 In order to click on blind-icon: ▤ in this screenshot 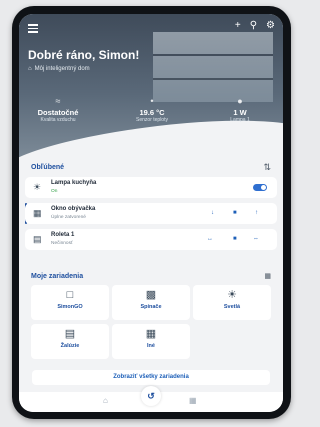, I will do `click(37, 239)`.